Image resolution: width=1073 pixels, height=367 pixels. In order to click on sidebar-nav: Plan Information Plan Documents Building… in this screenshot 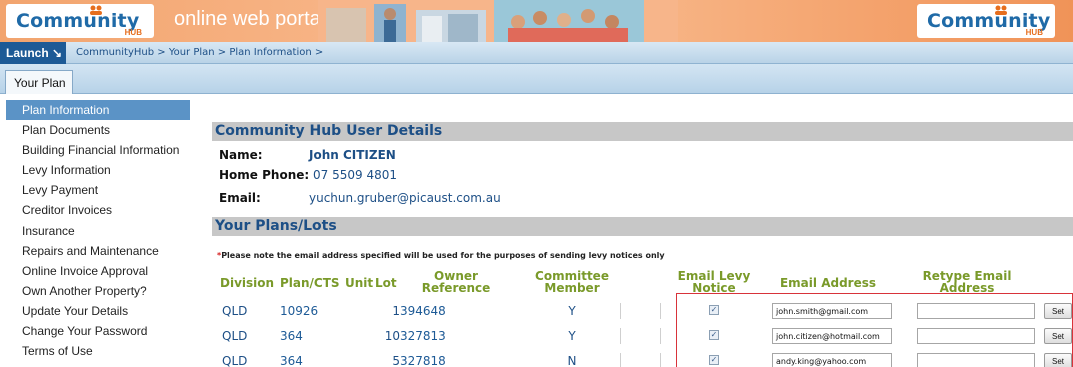, I will do `click(95, 233)`.